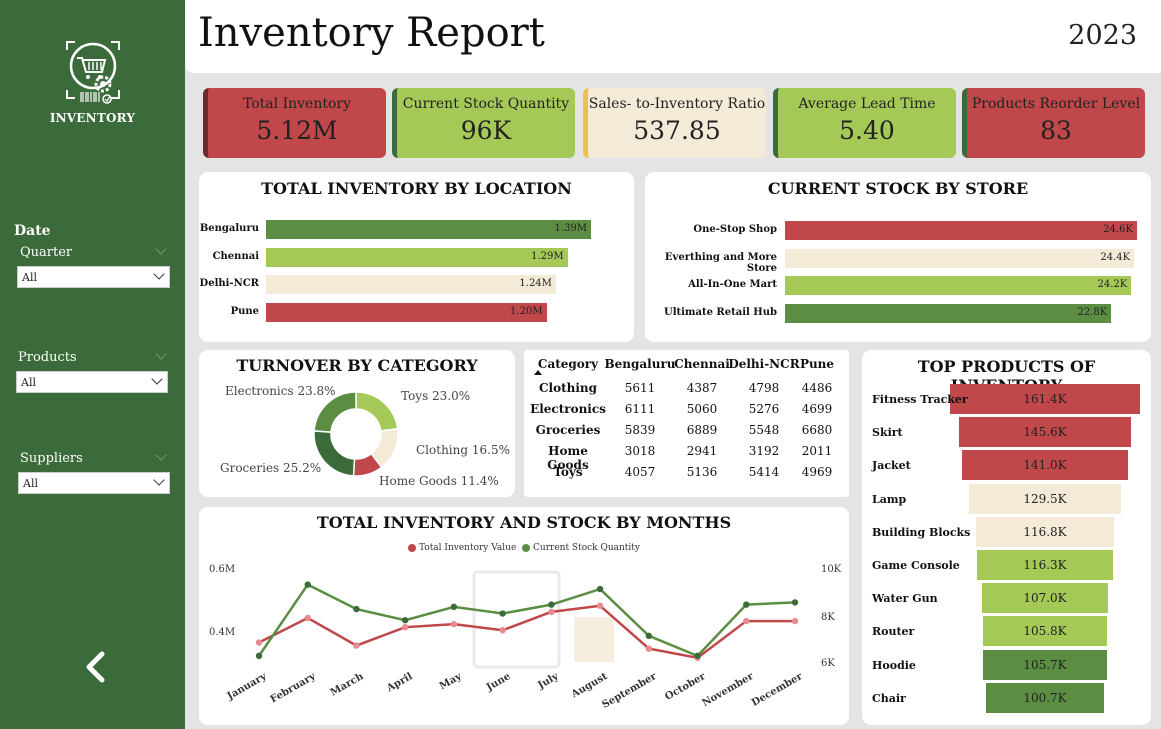  What do you see at coordinates (229, 283) in the screenshot?
I see `bar-label: Delhi-NCR` at bounding box center [229, 283].